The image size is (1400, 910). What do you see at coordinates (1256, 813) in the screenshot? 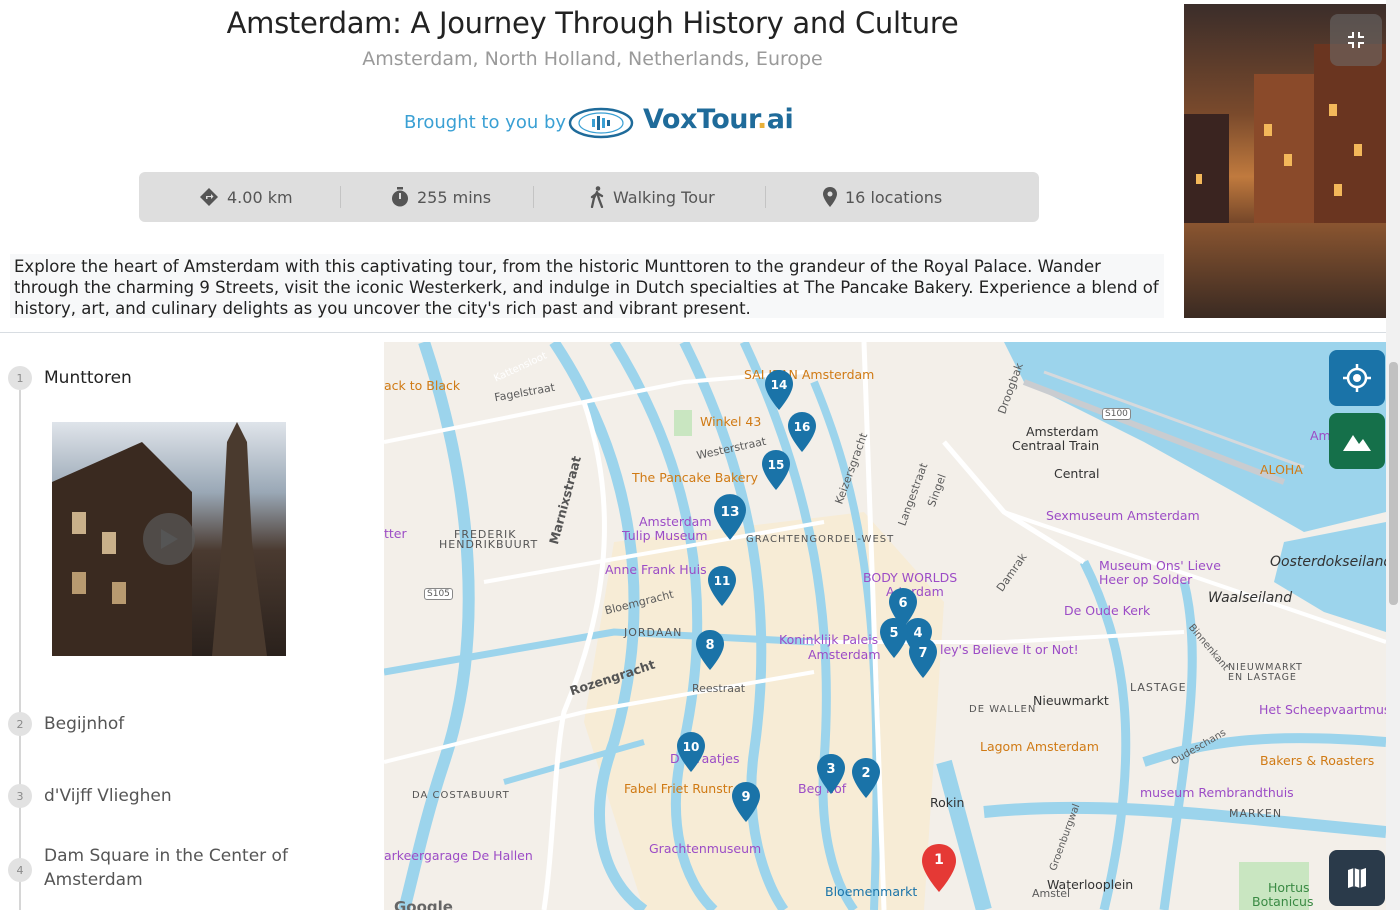
I see `map-label-marken: MARKEN` at bounding box center [1256, 813].